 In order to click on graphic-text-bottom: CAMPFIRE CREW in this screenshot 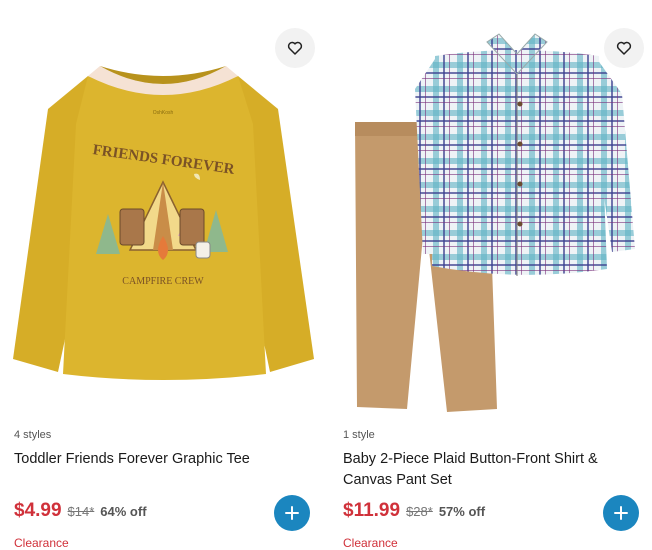, I will do `click(163, 281)`.